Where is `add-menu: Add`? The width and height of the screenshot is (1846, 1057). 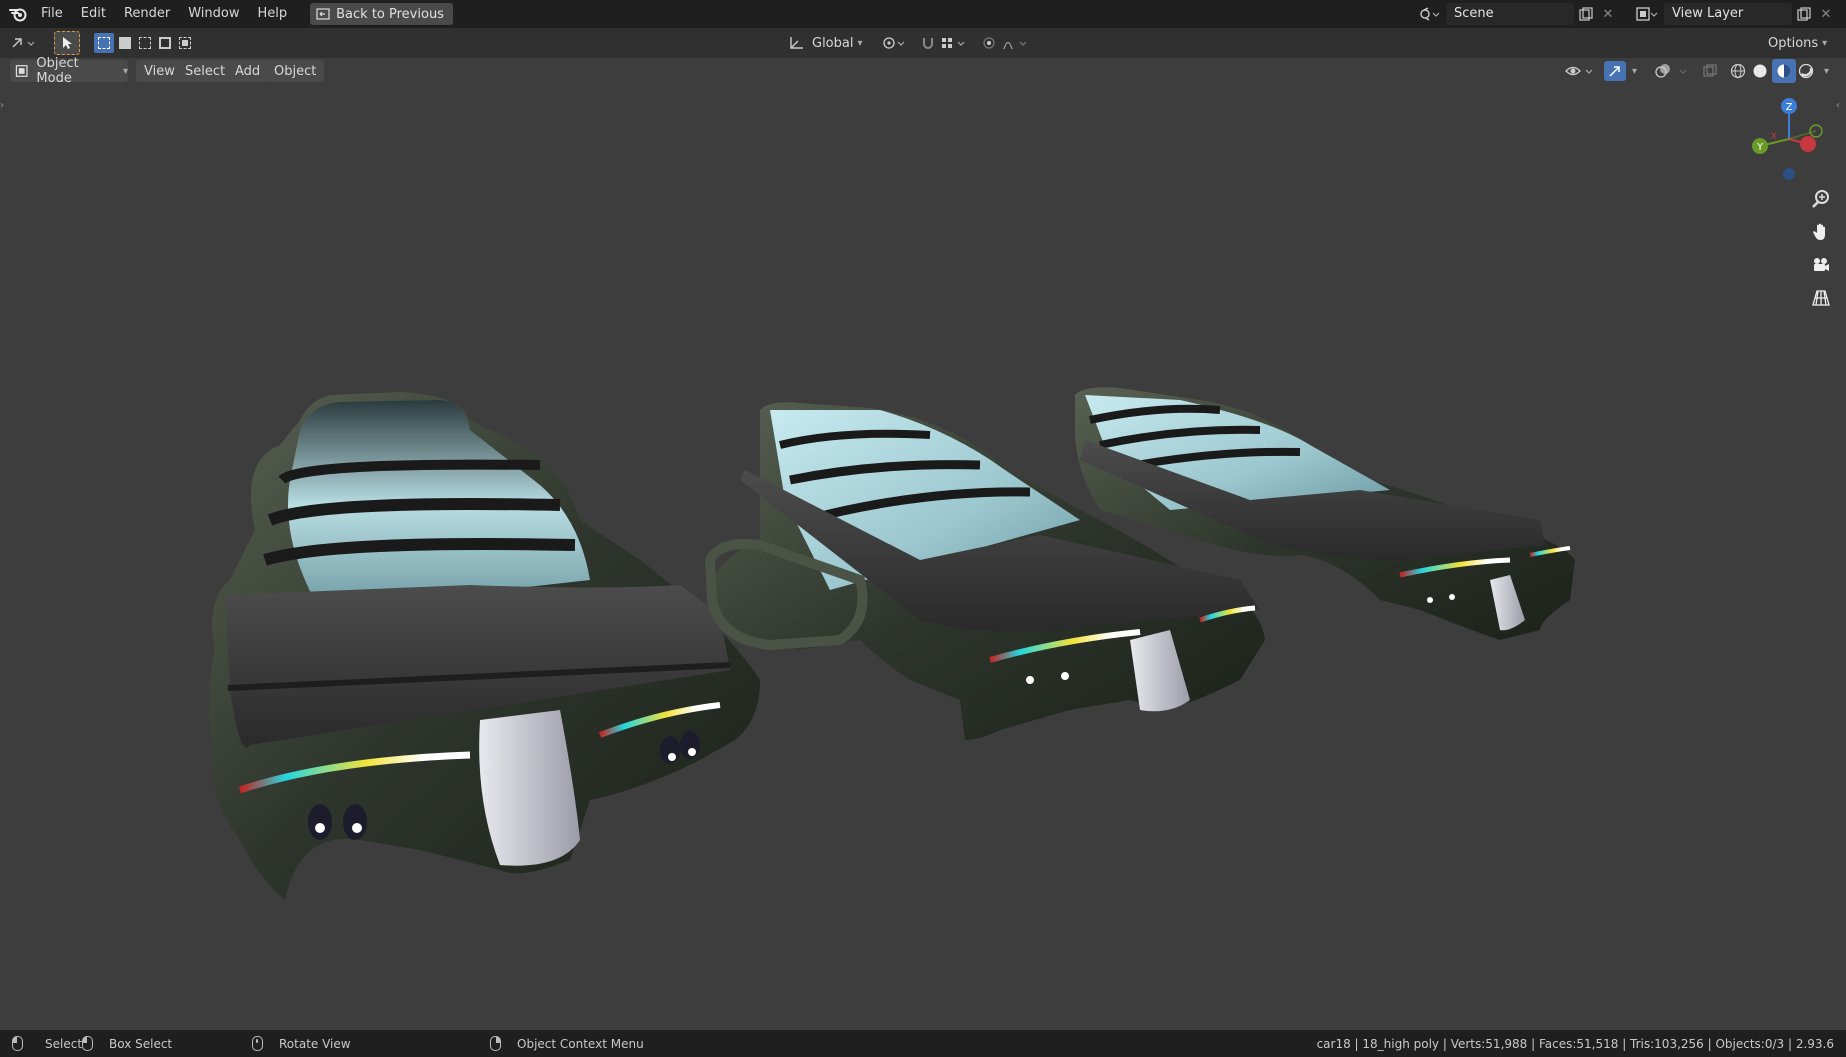 add-menu: Add is located at coordinates (248, 71).